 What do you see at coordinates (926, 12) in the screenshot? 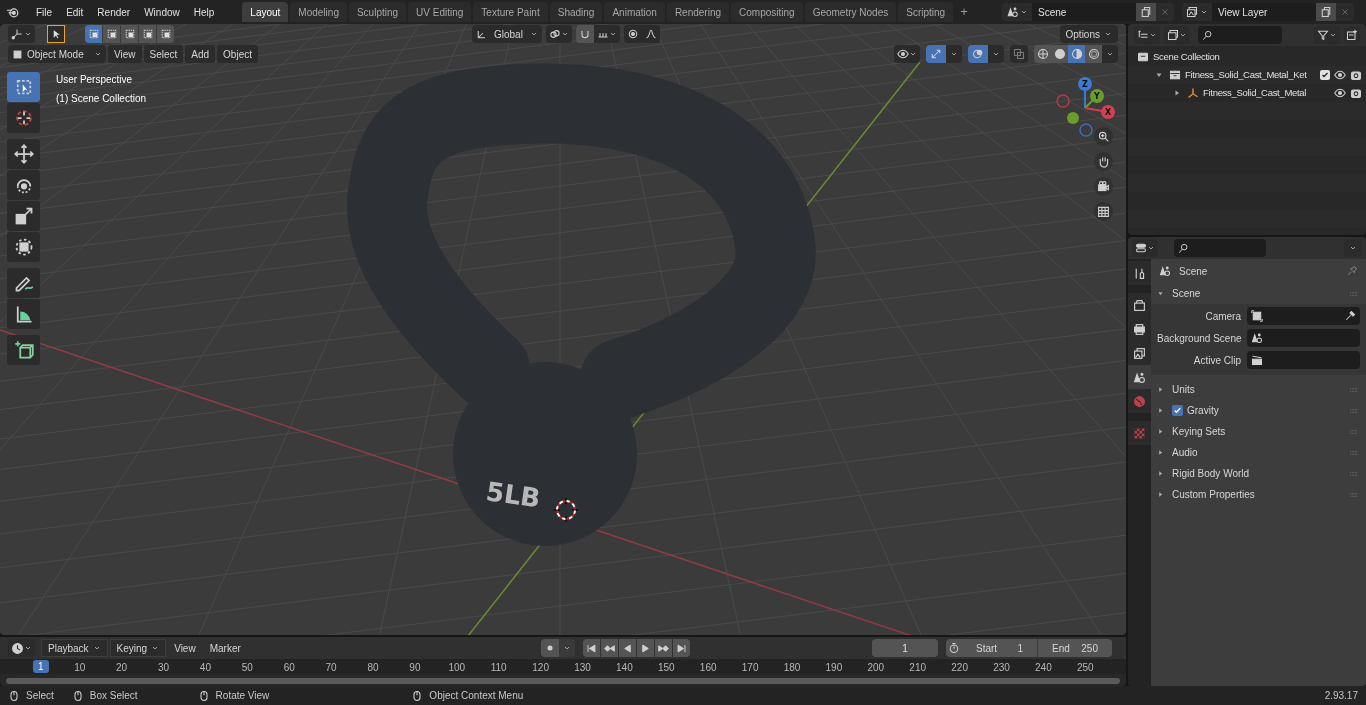
I see `workspace-tab: Scripting` at bounding box center [926, 12].